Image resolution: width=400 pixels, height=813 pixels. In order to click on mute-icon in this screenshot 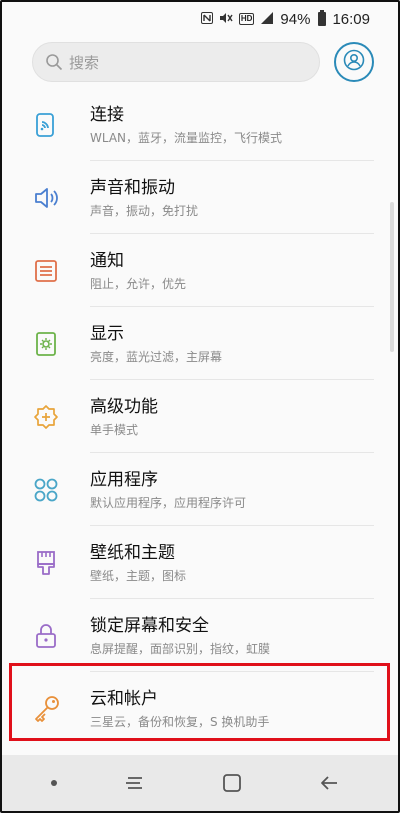, I will do `click(226, 19)`.